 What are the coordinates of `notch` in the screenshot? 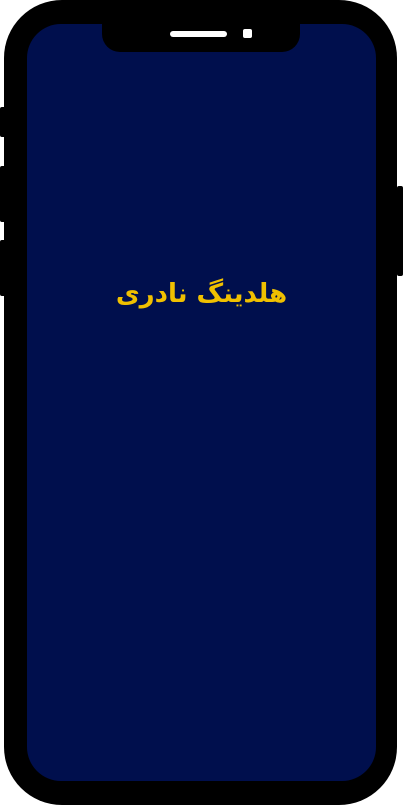 It's located at (201, 35).